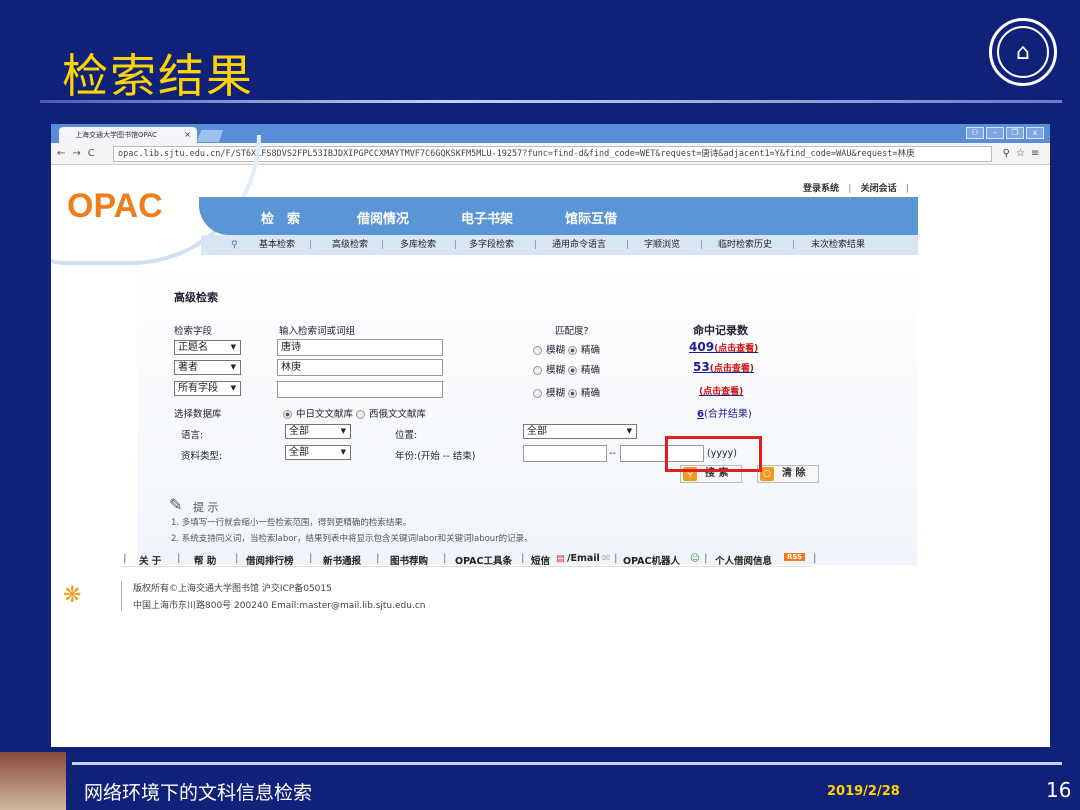 This screenshot has width=1080, height=810. Describe the element at coordinates (270, 560) in the screenshot. I see `footer-top-borrowed: 借阅排行榜` at that location.